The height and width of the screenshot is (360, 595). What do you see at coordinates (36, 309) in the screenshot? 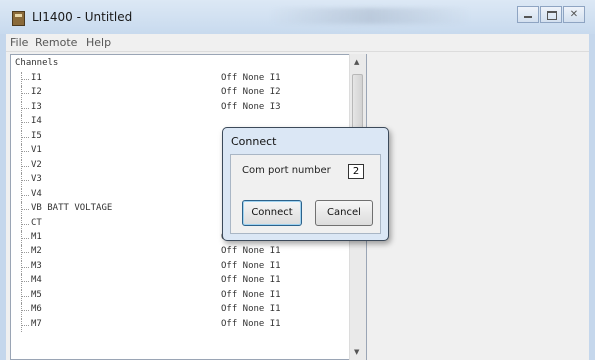
I see `channel-name: M6` at bounding box center [36, 309].